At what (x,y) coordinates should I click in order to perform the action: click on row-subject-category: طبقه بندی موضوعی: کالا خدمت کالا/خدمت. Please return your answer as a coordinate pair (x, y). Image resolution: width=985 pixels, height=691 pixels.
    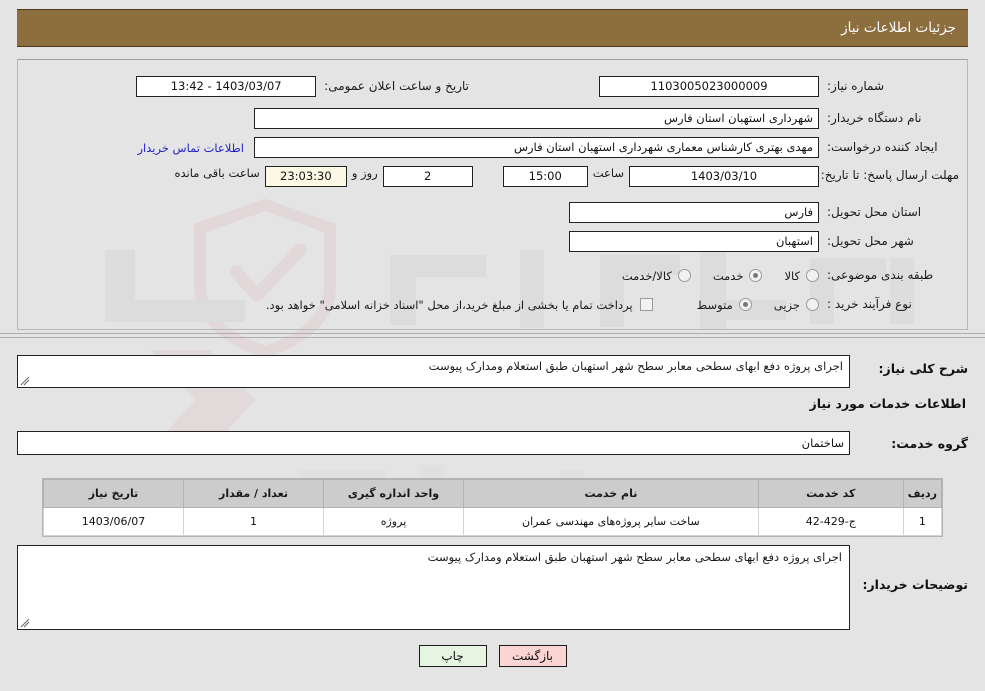
    Looking at the image, I should click on (492, 275).